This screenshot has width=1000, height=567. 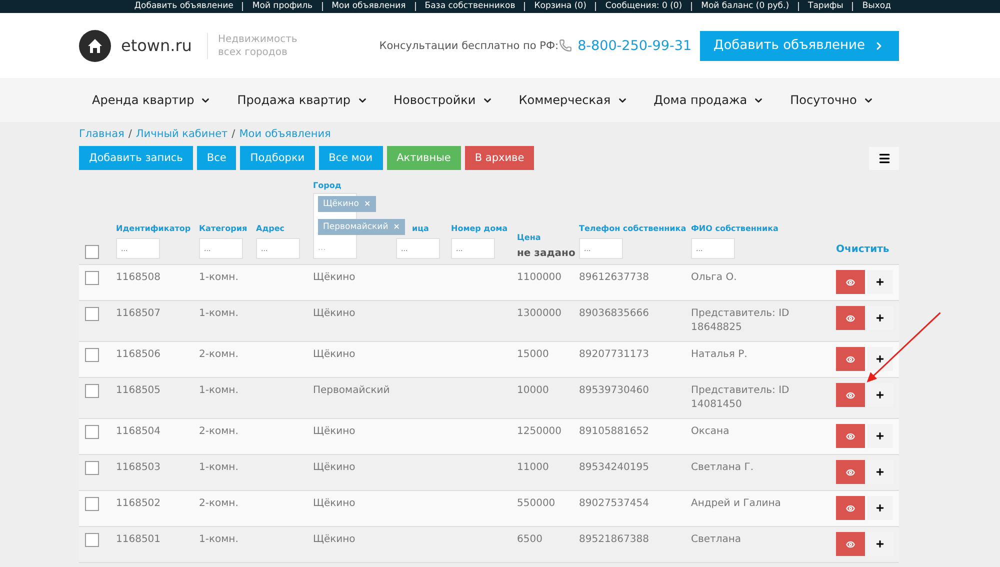 I want to click on table-cell-text: 89207731173, so click(x=614, y=355).